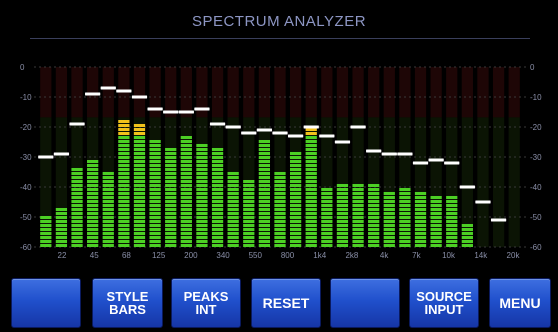  Describe the element at coordinates (286, 303) in the screenshot. I see `reset-button: RESET` at that location.